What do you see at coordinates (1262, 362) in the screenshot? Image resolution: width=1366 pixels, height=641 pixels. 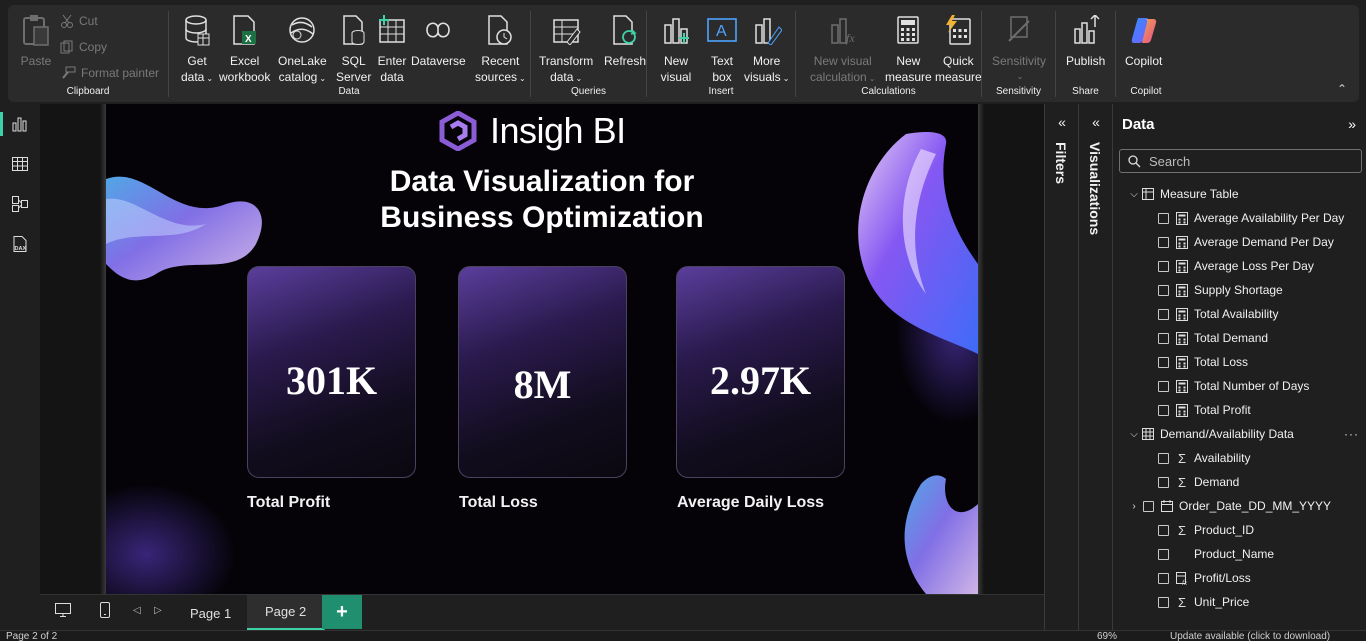 I see `field-row: Total Loss` at bounding box center [1262, 362].